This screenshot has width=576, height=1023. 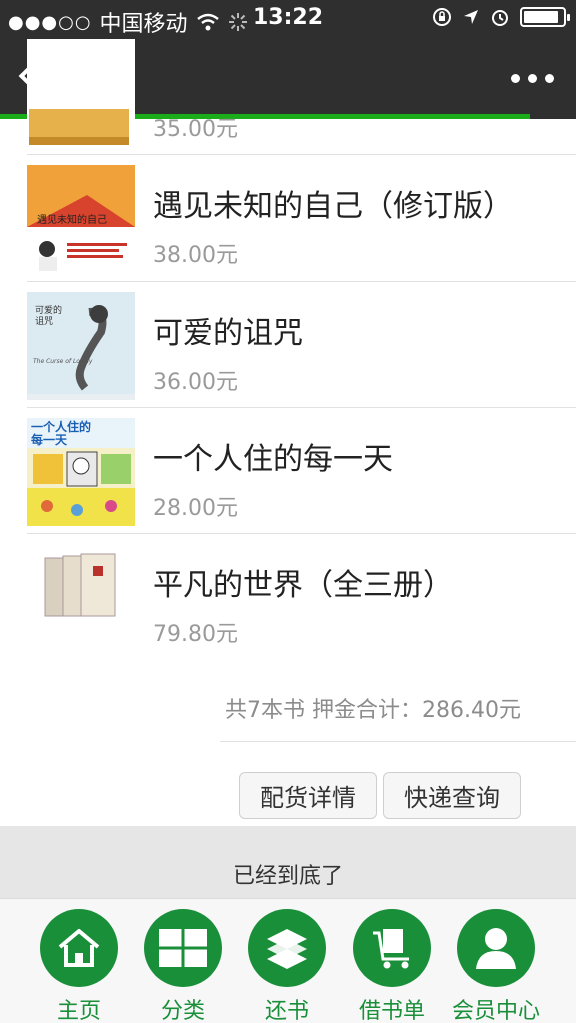 What do you see at coordinates (195, 255) in the screenshot?
I see `book-price: 38.00元` at bounding box center [195, 255].